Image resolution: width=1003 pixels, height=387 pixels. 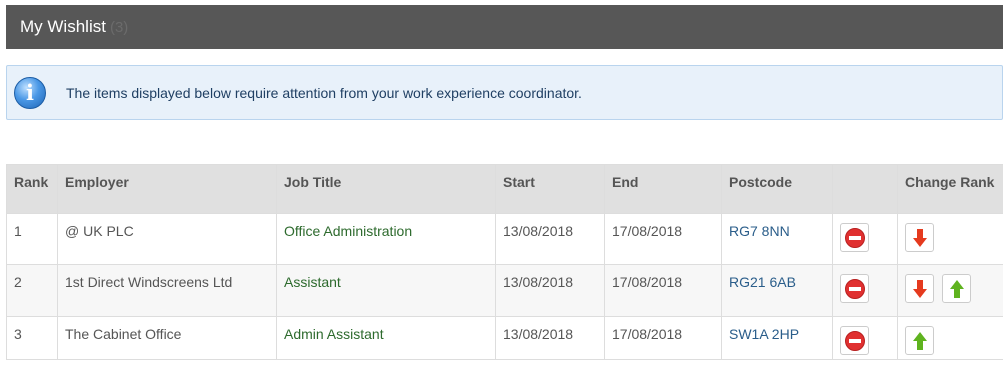 I want to click on col-header-job-title: Job Title, so click(x=386, y=189).